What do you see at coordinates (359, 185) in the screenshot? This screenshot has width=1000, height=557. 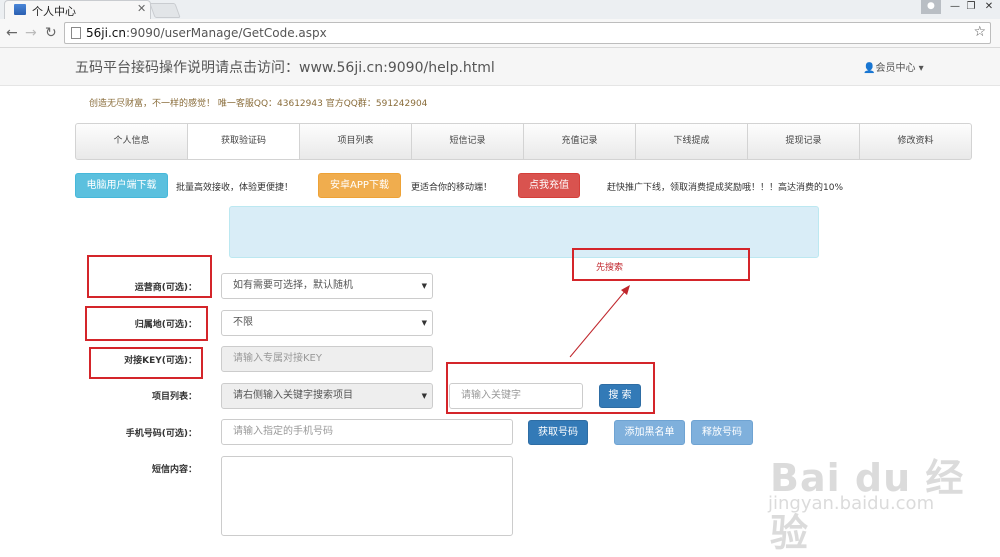 I see `android-app-download-button: 安卓APP下载` at bounding box center [359, 185].